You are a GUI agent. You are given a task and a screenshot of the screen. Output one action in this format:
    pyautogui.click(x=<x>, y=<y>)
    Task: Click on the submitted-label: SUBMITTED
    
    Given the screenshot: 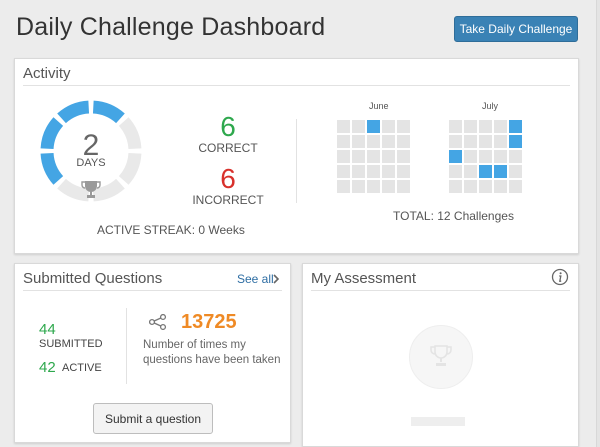 What is the action you would take?
    pyautogui.click(x=71, y=344)
    